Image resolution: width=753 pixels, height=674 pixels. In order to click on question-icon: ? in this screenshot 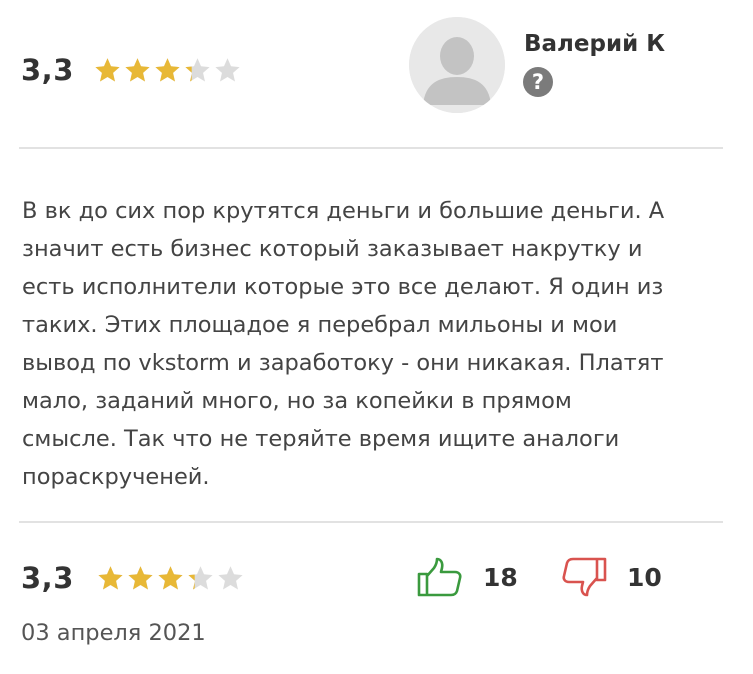, I will do `click(538, 82)`.